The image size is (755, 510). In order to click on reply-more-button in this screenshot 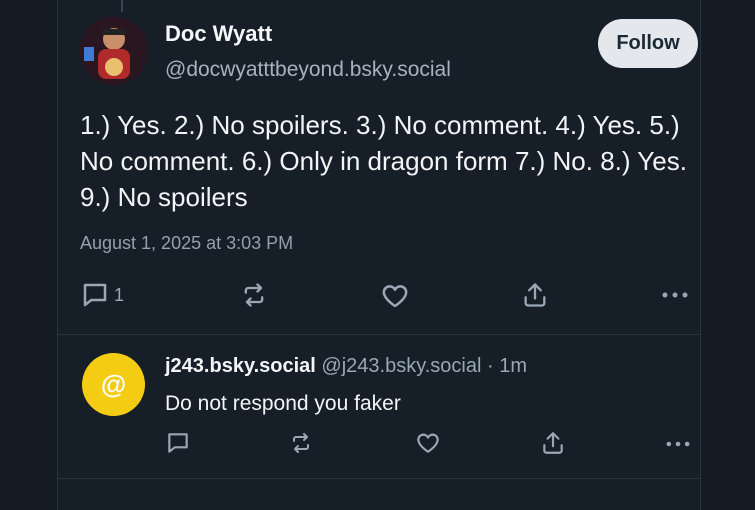, I will do `click(678, 444)`.